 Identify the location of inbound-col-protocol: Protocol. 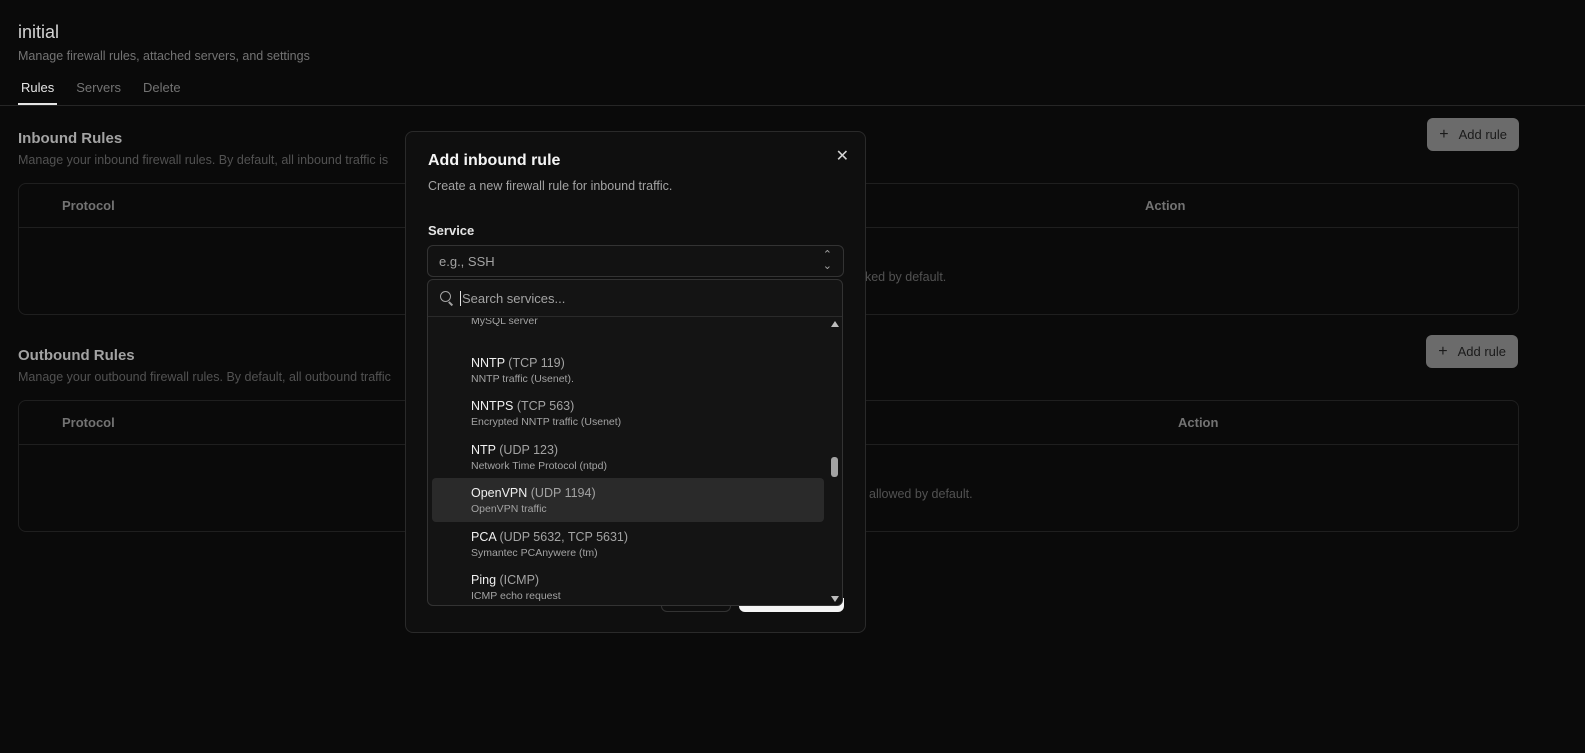
(88, 205).